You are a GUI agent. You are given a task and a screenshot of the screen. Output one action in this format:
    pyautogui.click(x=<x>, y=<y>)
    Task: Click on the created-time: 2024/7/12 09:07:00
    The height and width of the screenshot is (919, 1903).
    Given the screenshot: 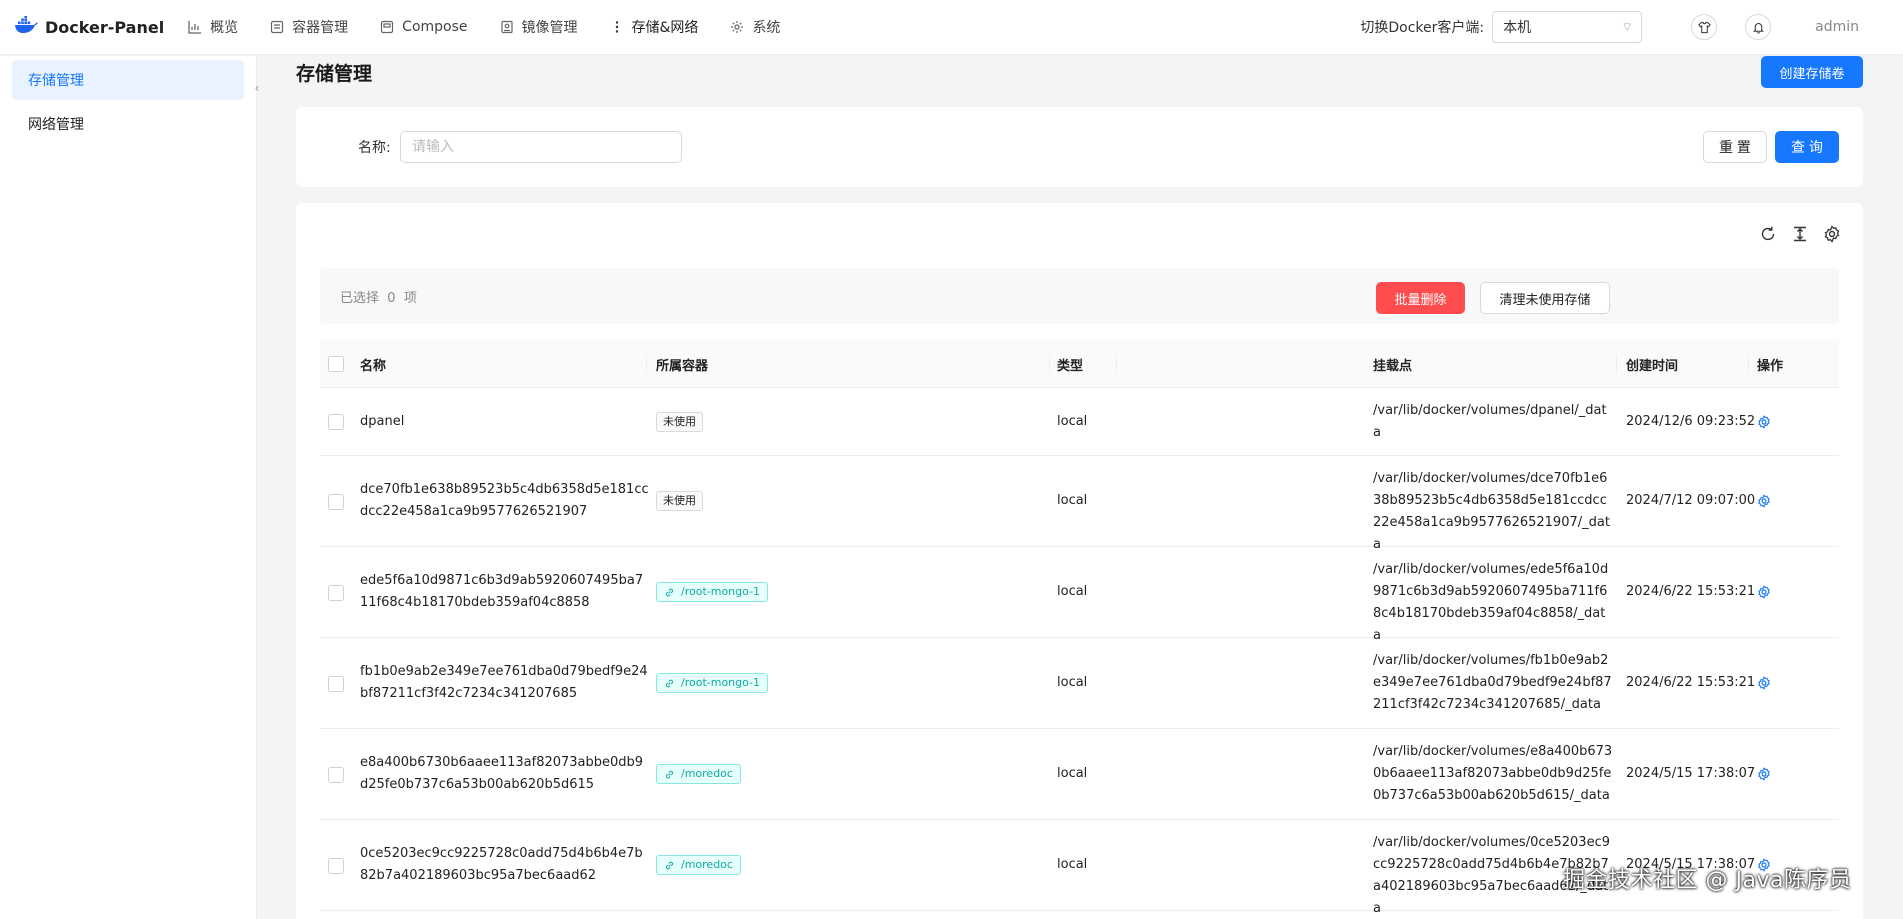 What is the action you would take?
    pyautogui.click(x=1691, y=500)
    